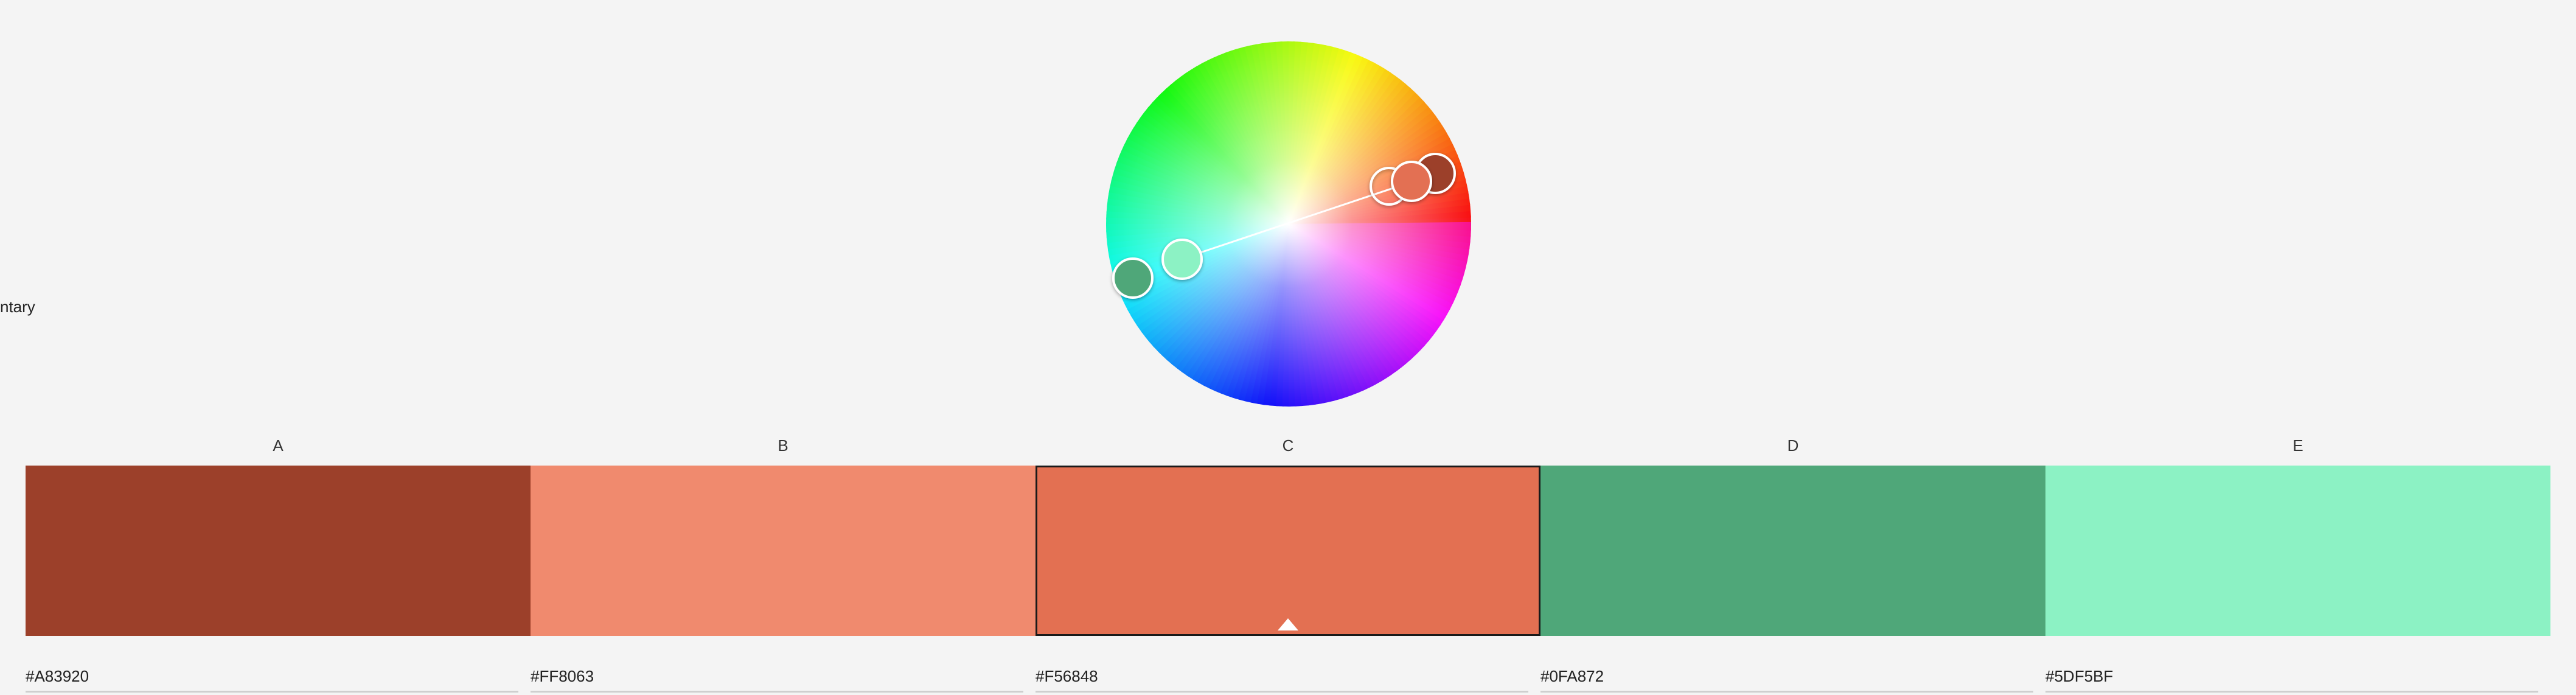  I want to click on swatch-d, so click(1792, 551).